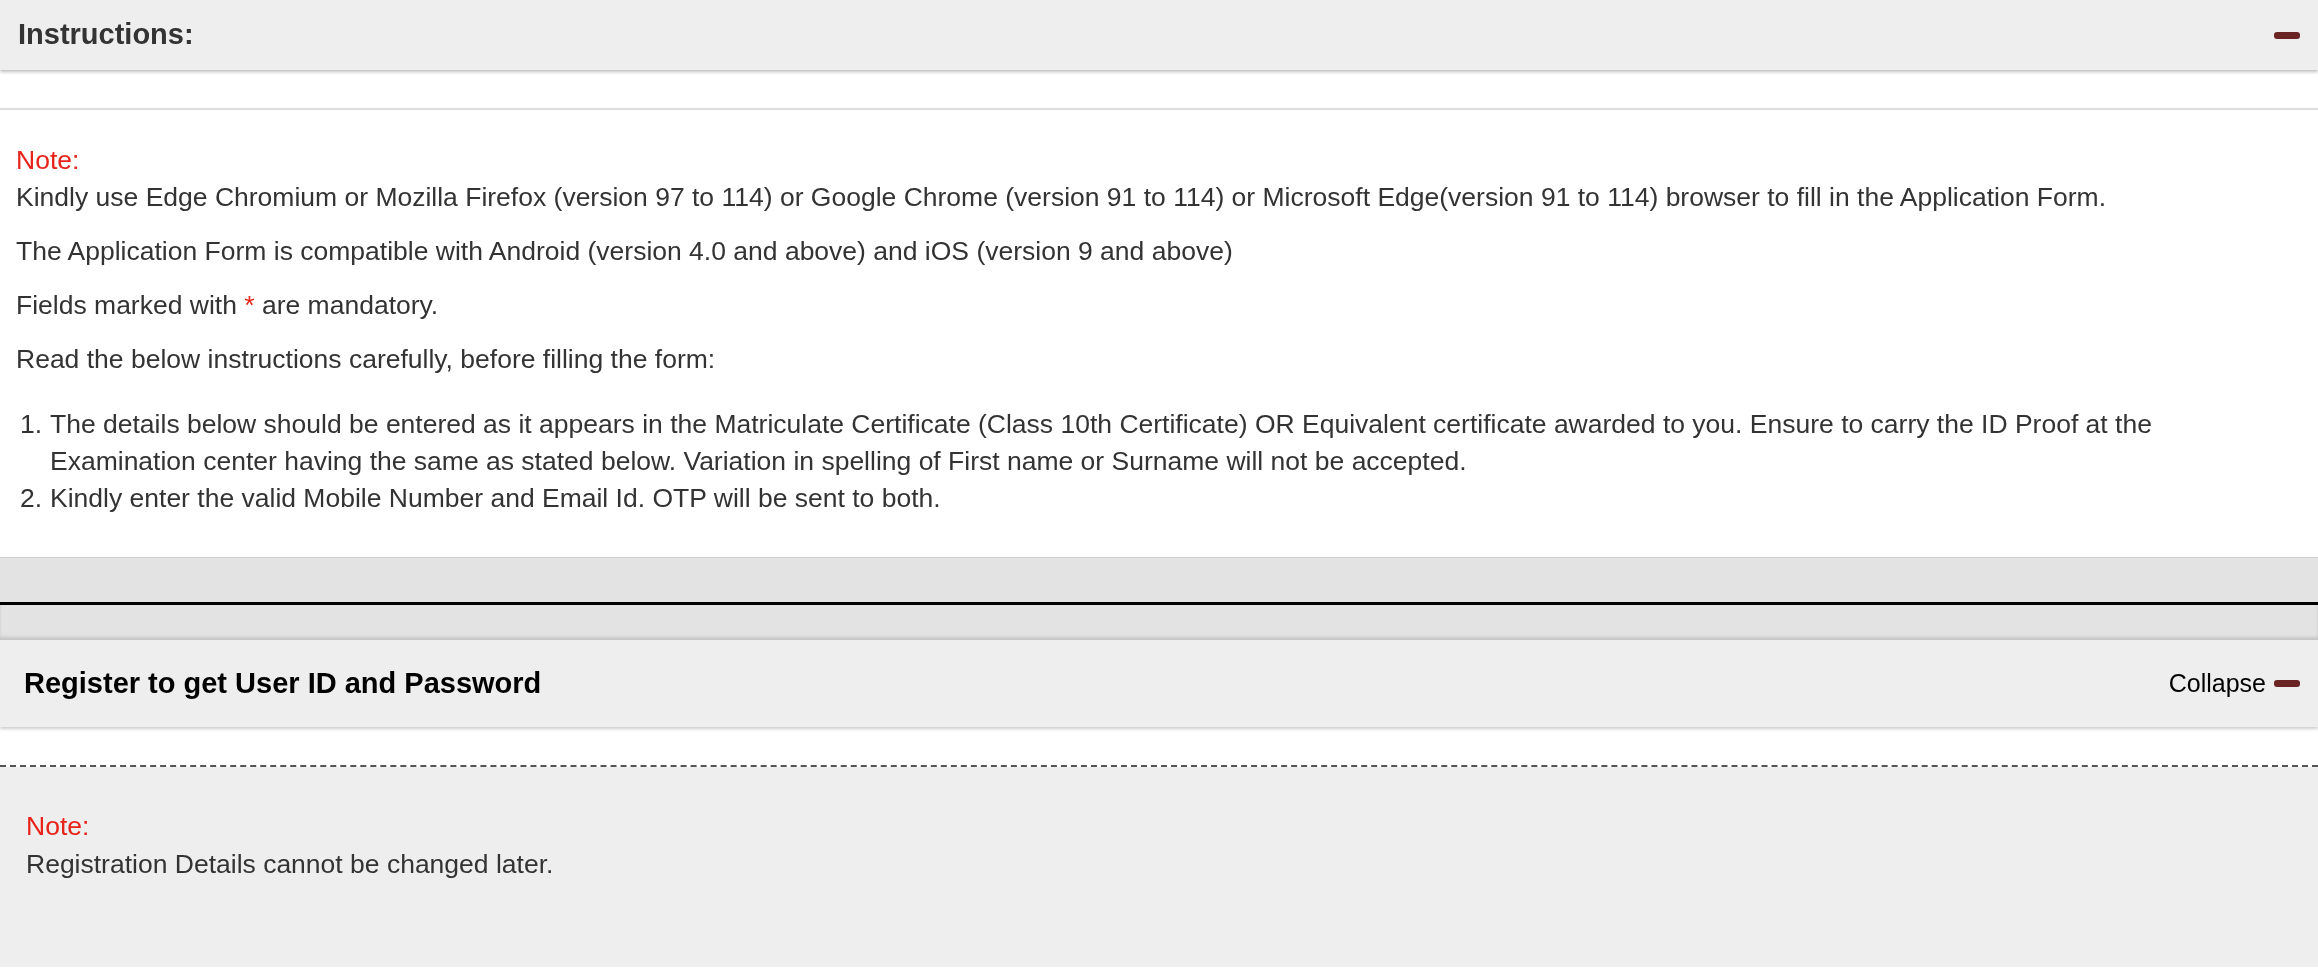  Describe the element at coordinates (2217, 683) in the screenshot. I see `collapse-link: Collapse` at that location.